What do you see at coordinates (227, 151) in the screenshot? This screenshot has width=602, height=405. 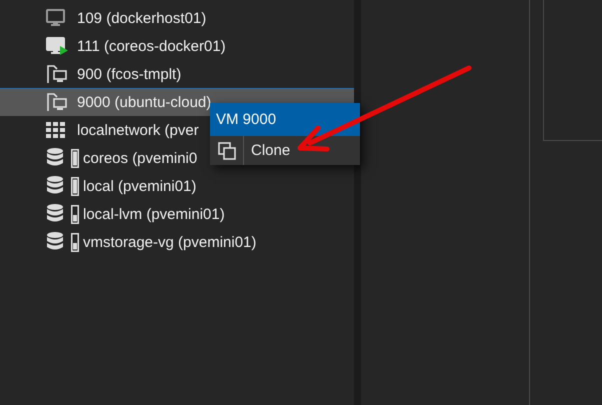 I see `copy-icon` at bounding box center [227, 151].